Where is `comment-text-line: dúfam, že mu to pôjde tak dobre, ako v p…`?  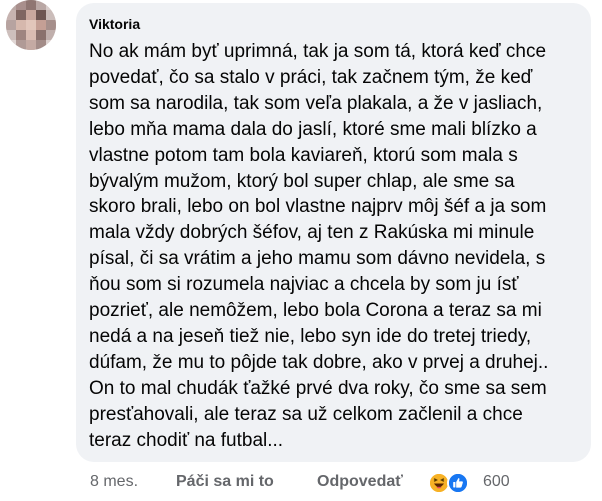
comment-text-line: dúfam, že mu to pôjde tak dobre, ako v p… is located at coordinates (319, 362).